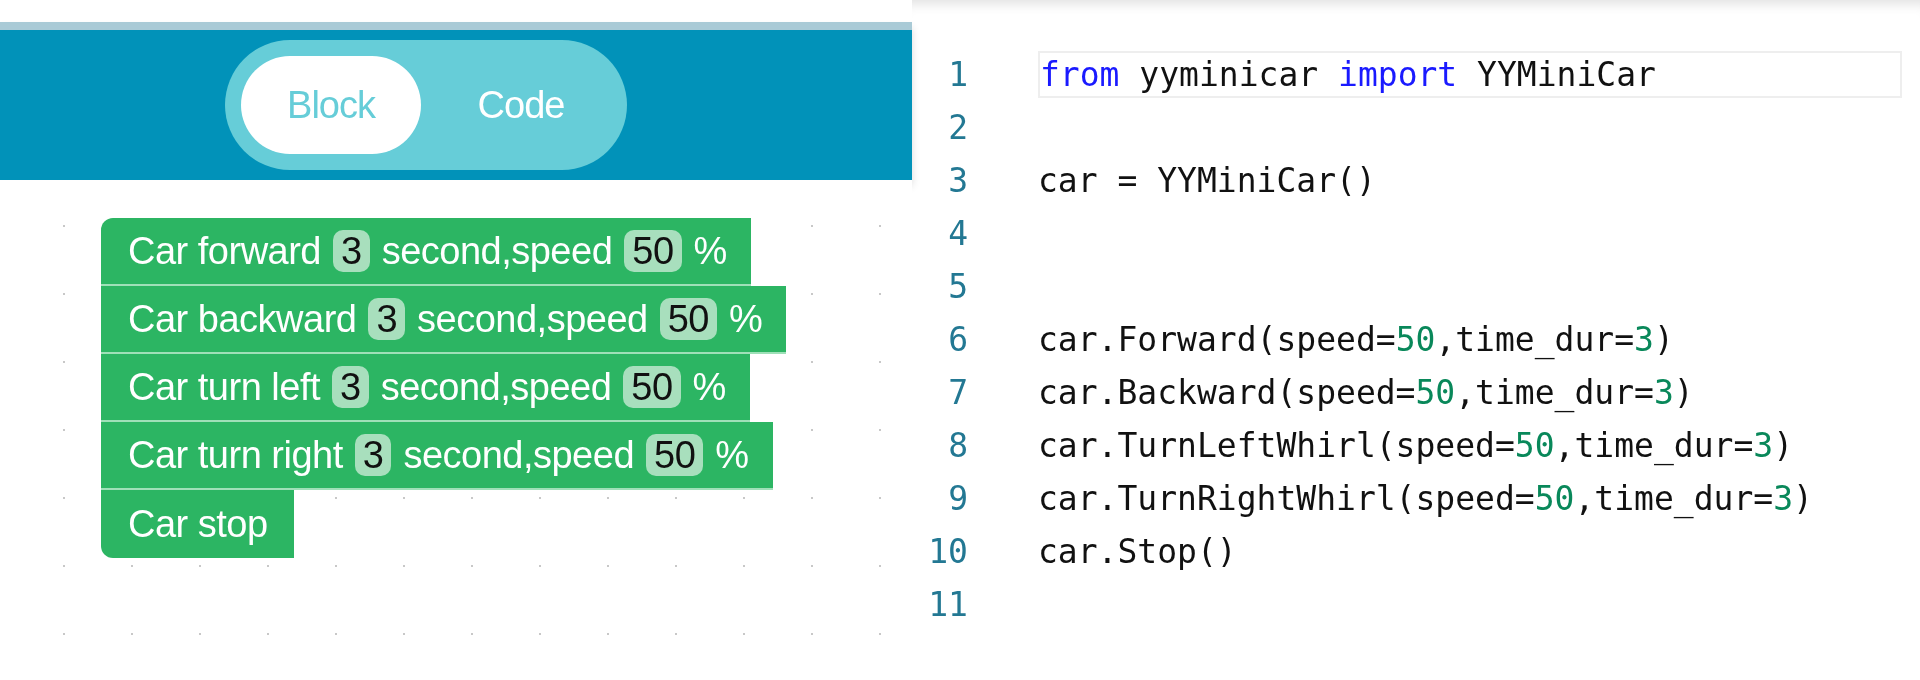 This screenshot has height=680, width=1920. What do you see at coordinates (224, 251) in the screenshot?
I see `block-label: Car forward` at bounding box center [224, 251].